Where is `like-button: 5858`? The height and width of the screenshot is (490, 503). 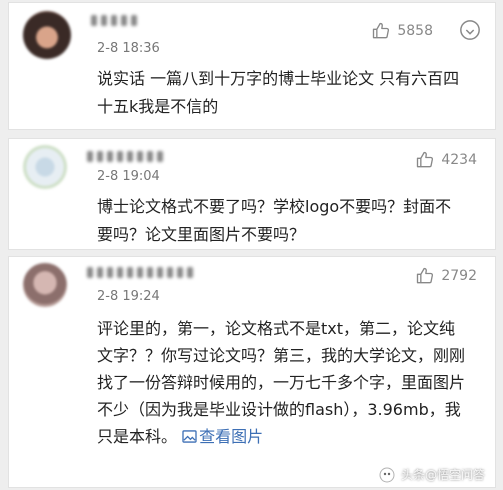
like-button: 5858 is located at coordinates (402, 31).